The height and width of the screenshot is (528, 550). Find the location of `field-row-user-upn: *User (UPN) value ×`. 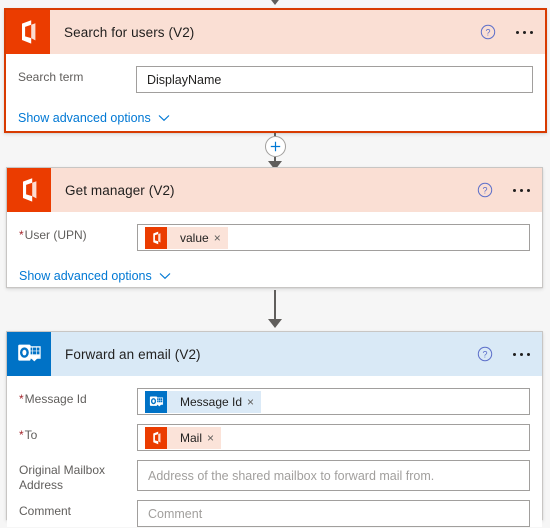

field-row-user-upn: *User (UPN) value × is located at coordinates (274, 237).